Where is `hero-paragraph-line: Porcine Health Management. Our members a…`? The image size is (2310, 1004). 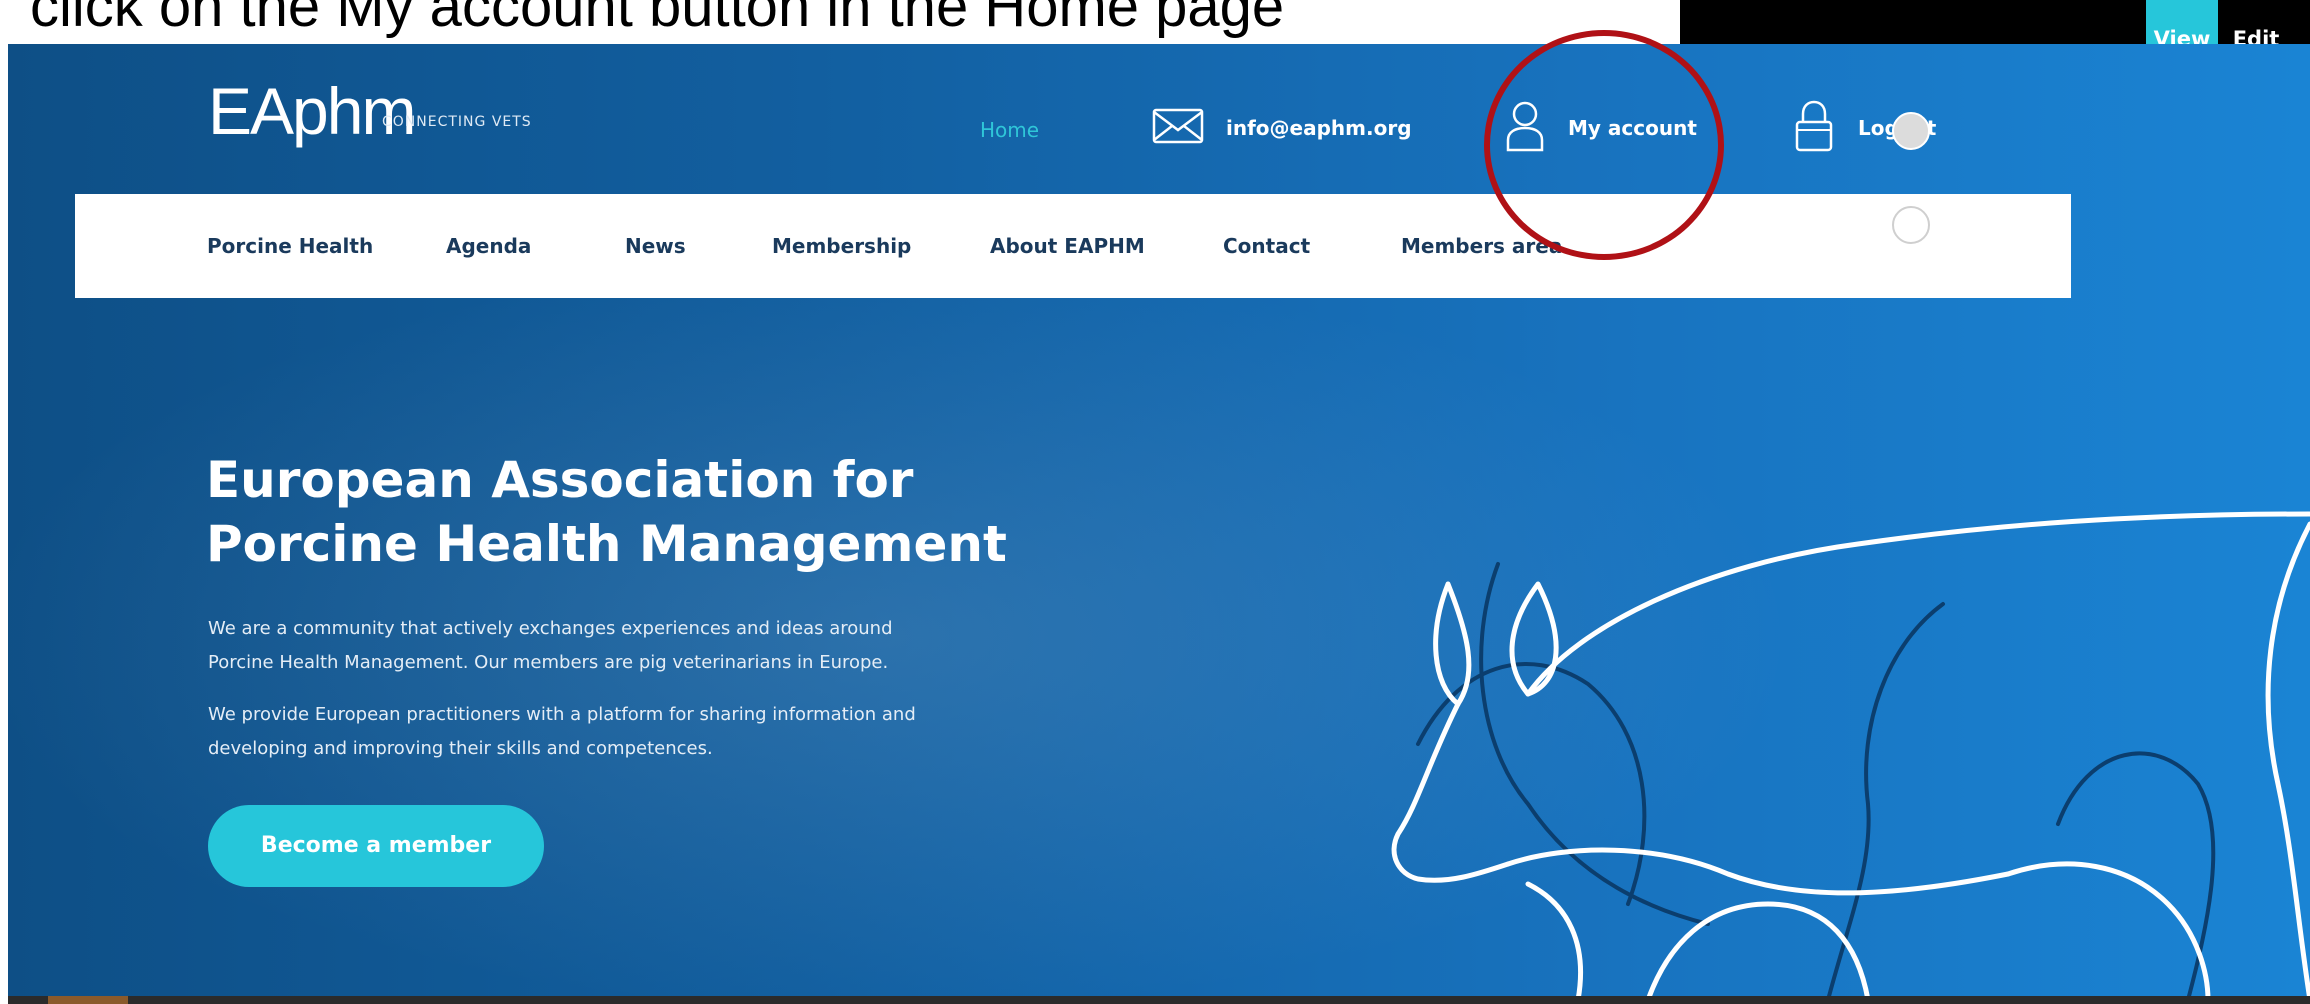 hero-paragraph-line: Porcine Health Management. Our members a… is located at coordinates (548, 662).